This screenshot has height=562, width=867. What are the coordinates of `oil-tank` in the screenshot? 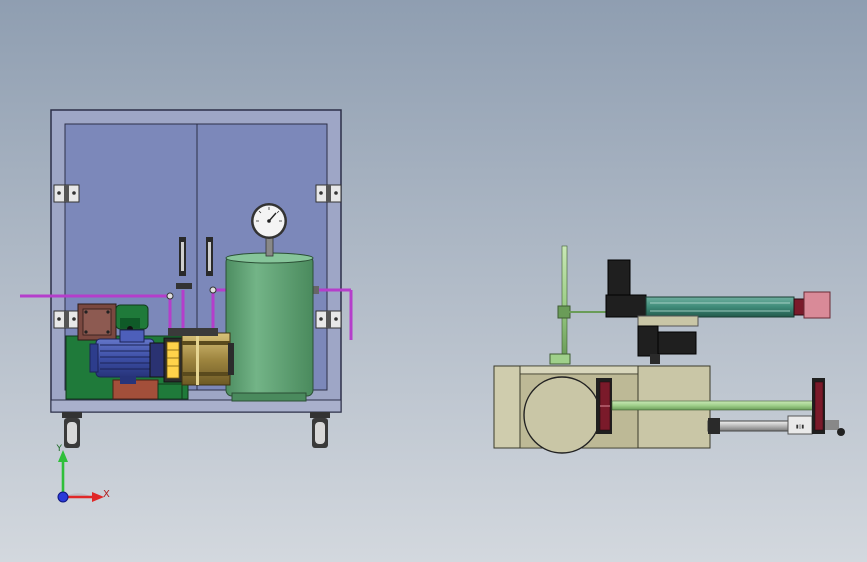 It's located at (269, 327).